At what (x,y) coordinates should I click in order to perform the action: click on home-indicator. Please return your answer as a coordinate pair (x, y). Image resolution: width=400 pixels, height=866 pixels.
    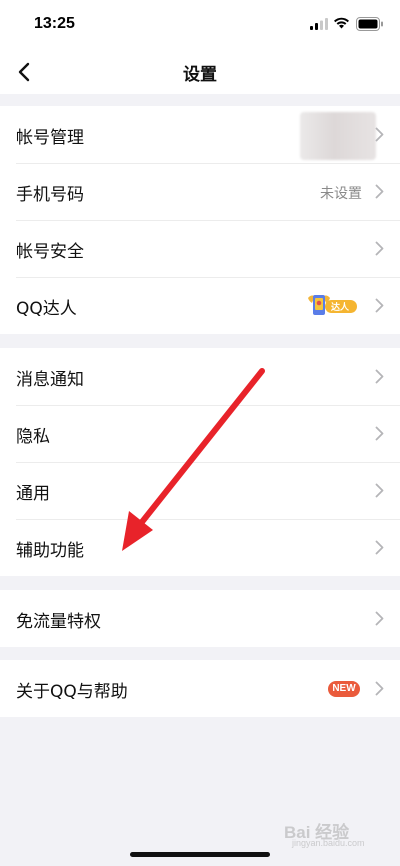
    Looking at the image, I should click on (200, 854).